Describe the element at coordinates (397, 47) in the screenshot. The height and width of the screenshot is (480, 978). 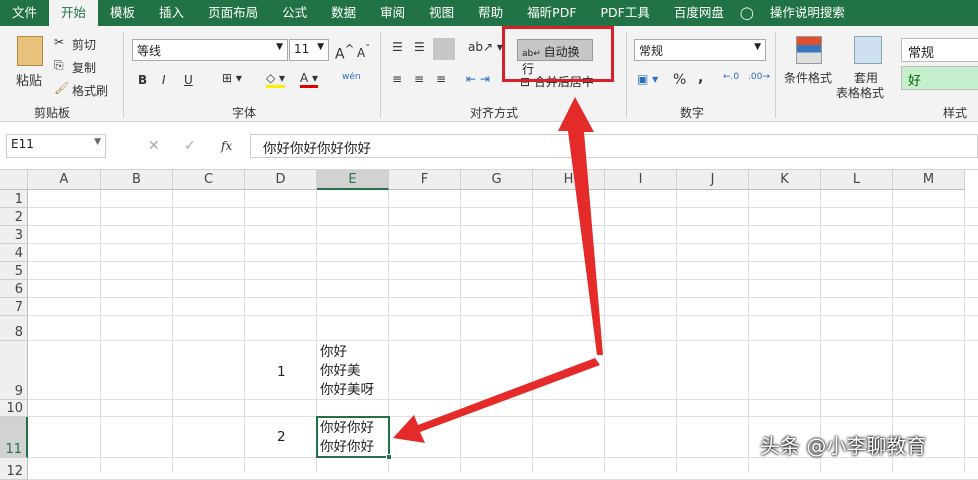
I see `align-top-icon: ☰` at that location.